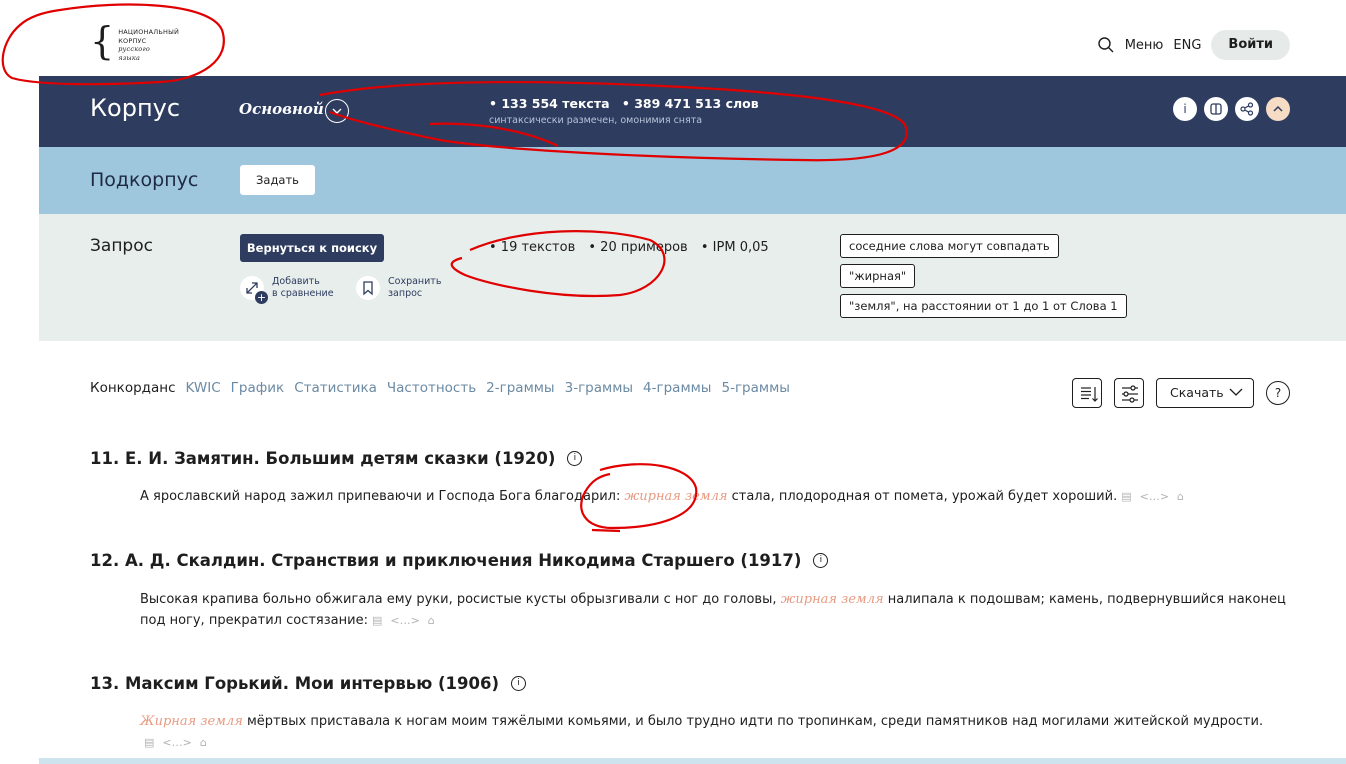 The image size is (1346, 764). What do you see at coordinates (1250, 45) in the screenshot?
I see `login-button: Войти` at bounding box center [1250, 45].